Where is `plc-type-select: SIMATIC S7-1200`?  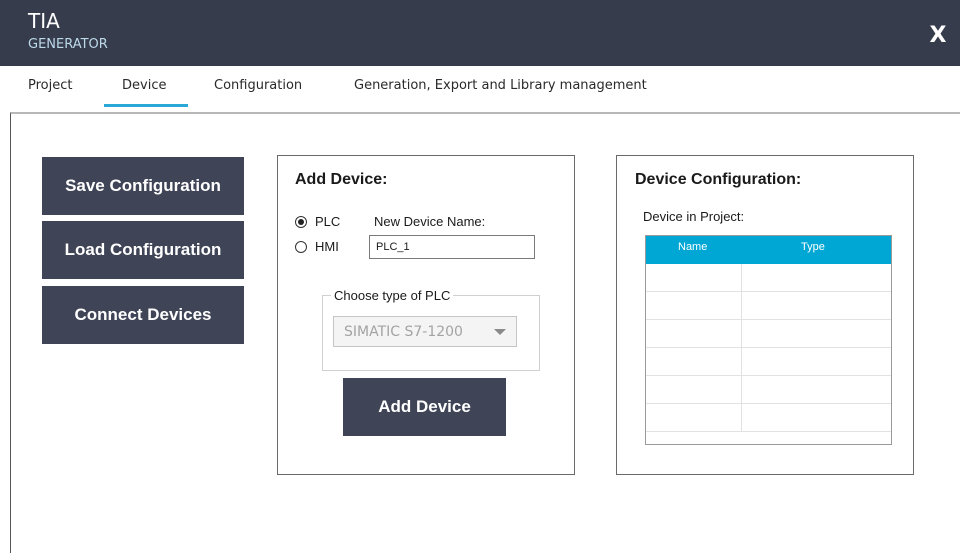 plc-type-select: SIMATIC S7-1200 is located at coordinates (425, 331).